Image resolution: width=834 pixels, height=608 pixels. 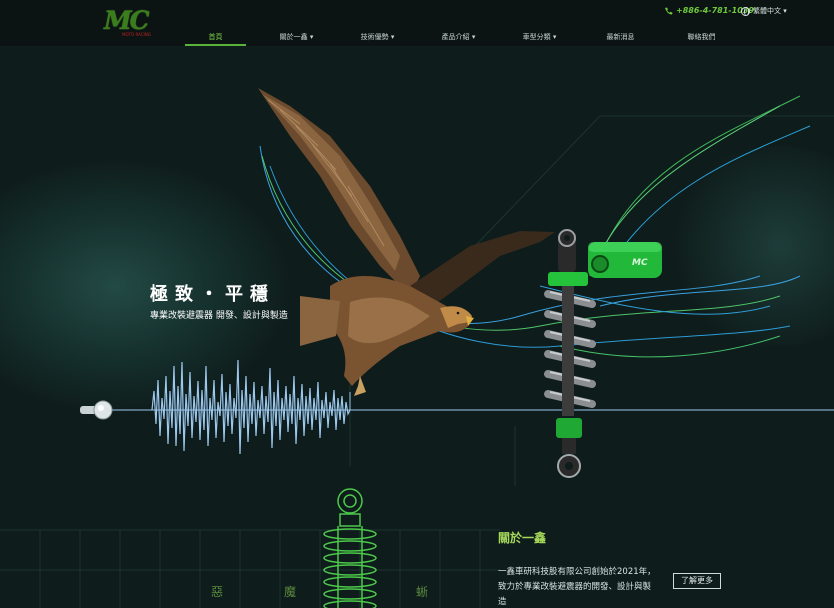 I want to click on main-nav: 首頁 關於一鑫 ▾ 技術優勢 ▾ 產品介紹 ▾ 車型分類 ▾ 最新消息 聯絡我們, so click(x=460, y=39).